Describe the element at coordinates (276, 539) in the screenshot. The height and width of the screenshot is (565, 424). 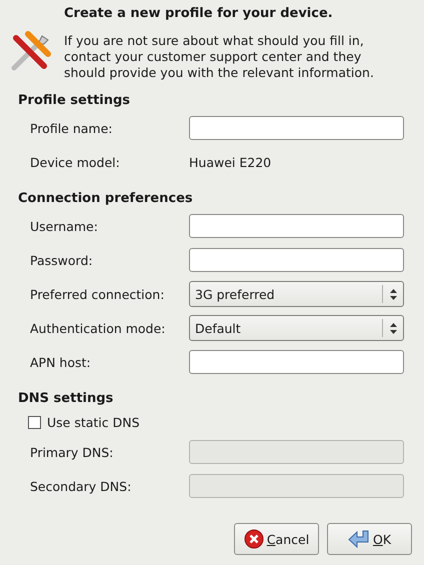
I see `dialog-button: Cancel` at that location.